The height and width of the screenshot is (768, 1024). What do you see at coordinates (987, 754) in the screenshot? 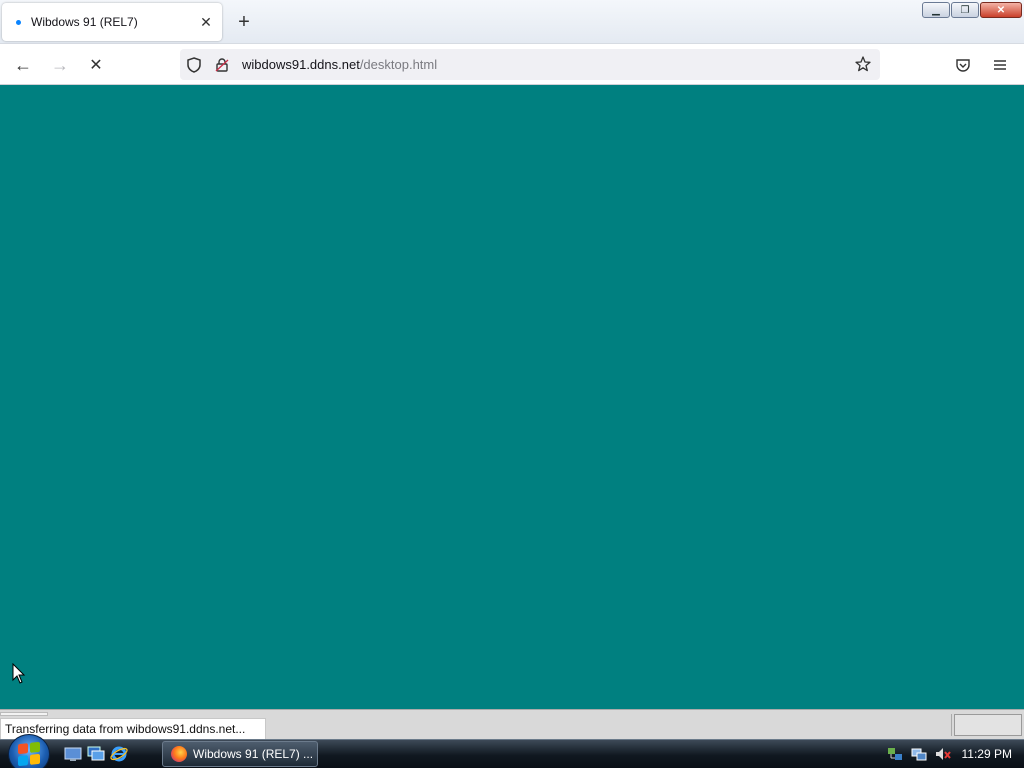
I see `taskbar-clock: 11:29 PM` at bounding box center [987, 754].